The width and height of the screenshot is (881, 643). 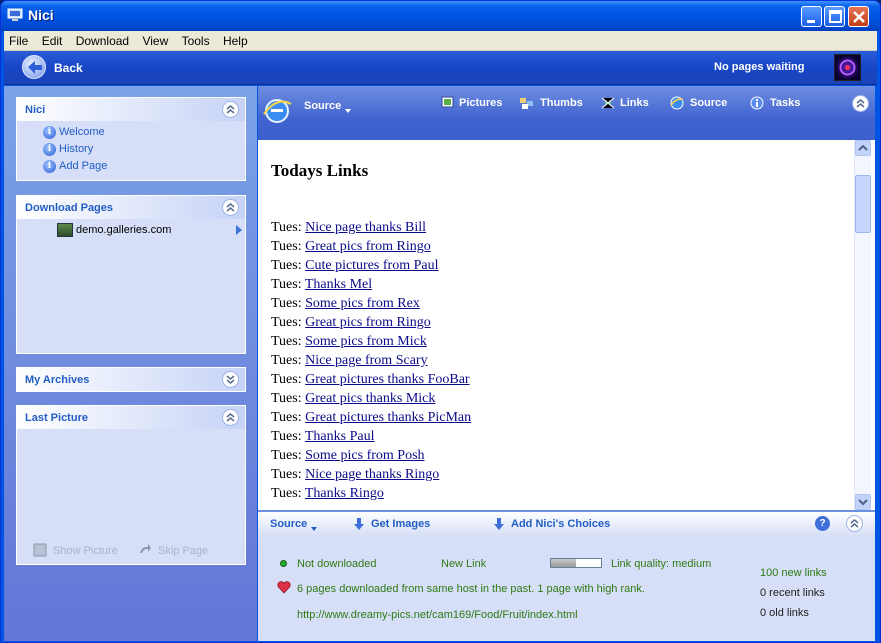 I want to click on download-host-label: demo.galleries.com, so click(x=124, y=230).